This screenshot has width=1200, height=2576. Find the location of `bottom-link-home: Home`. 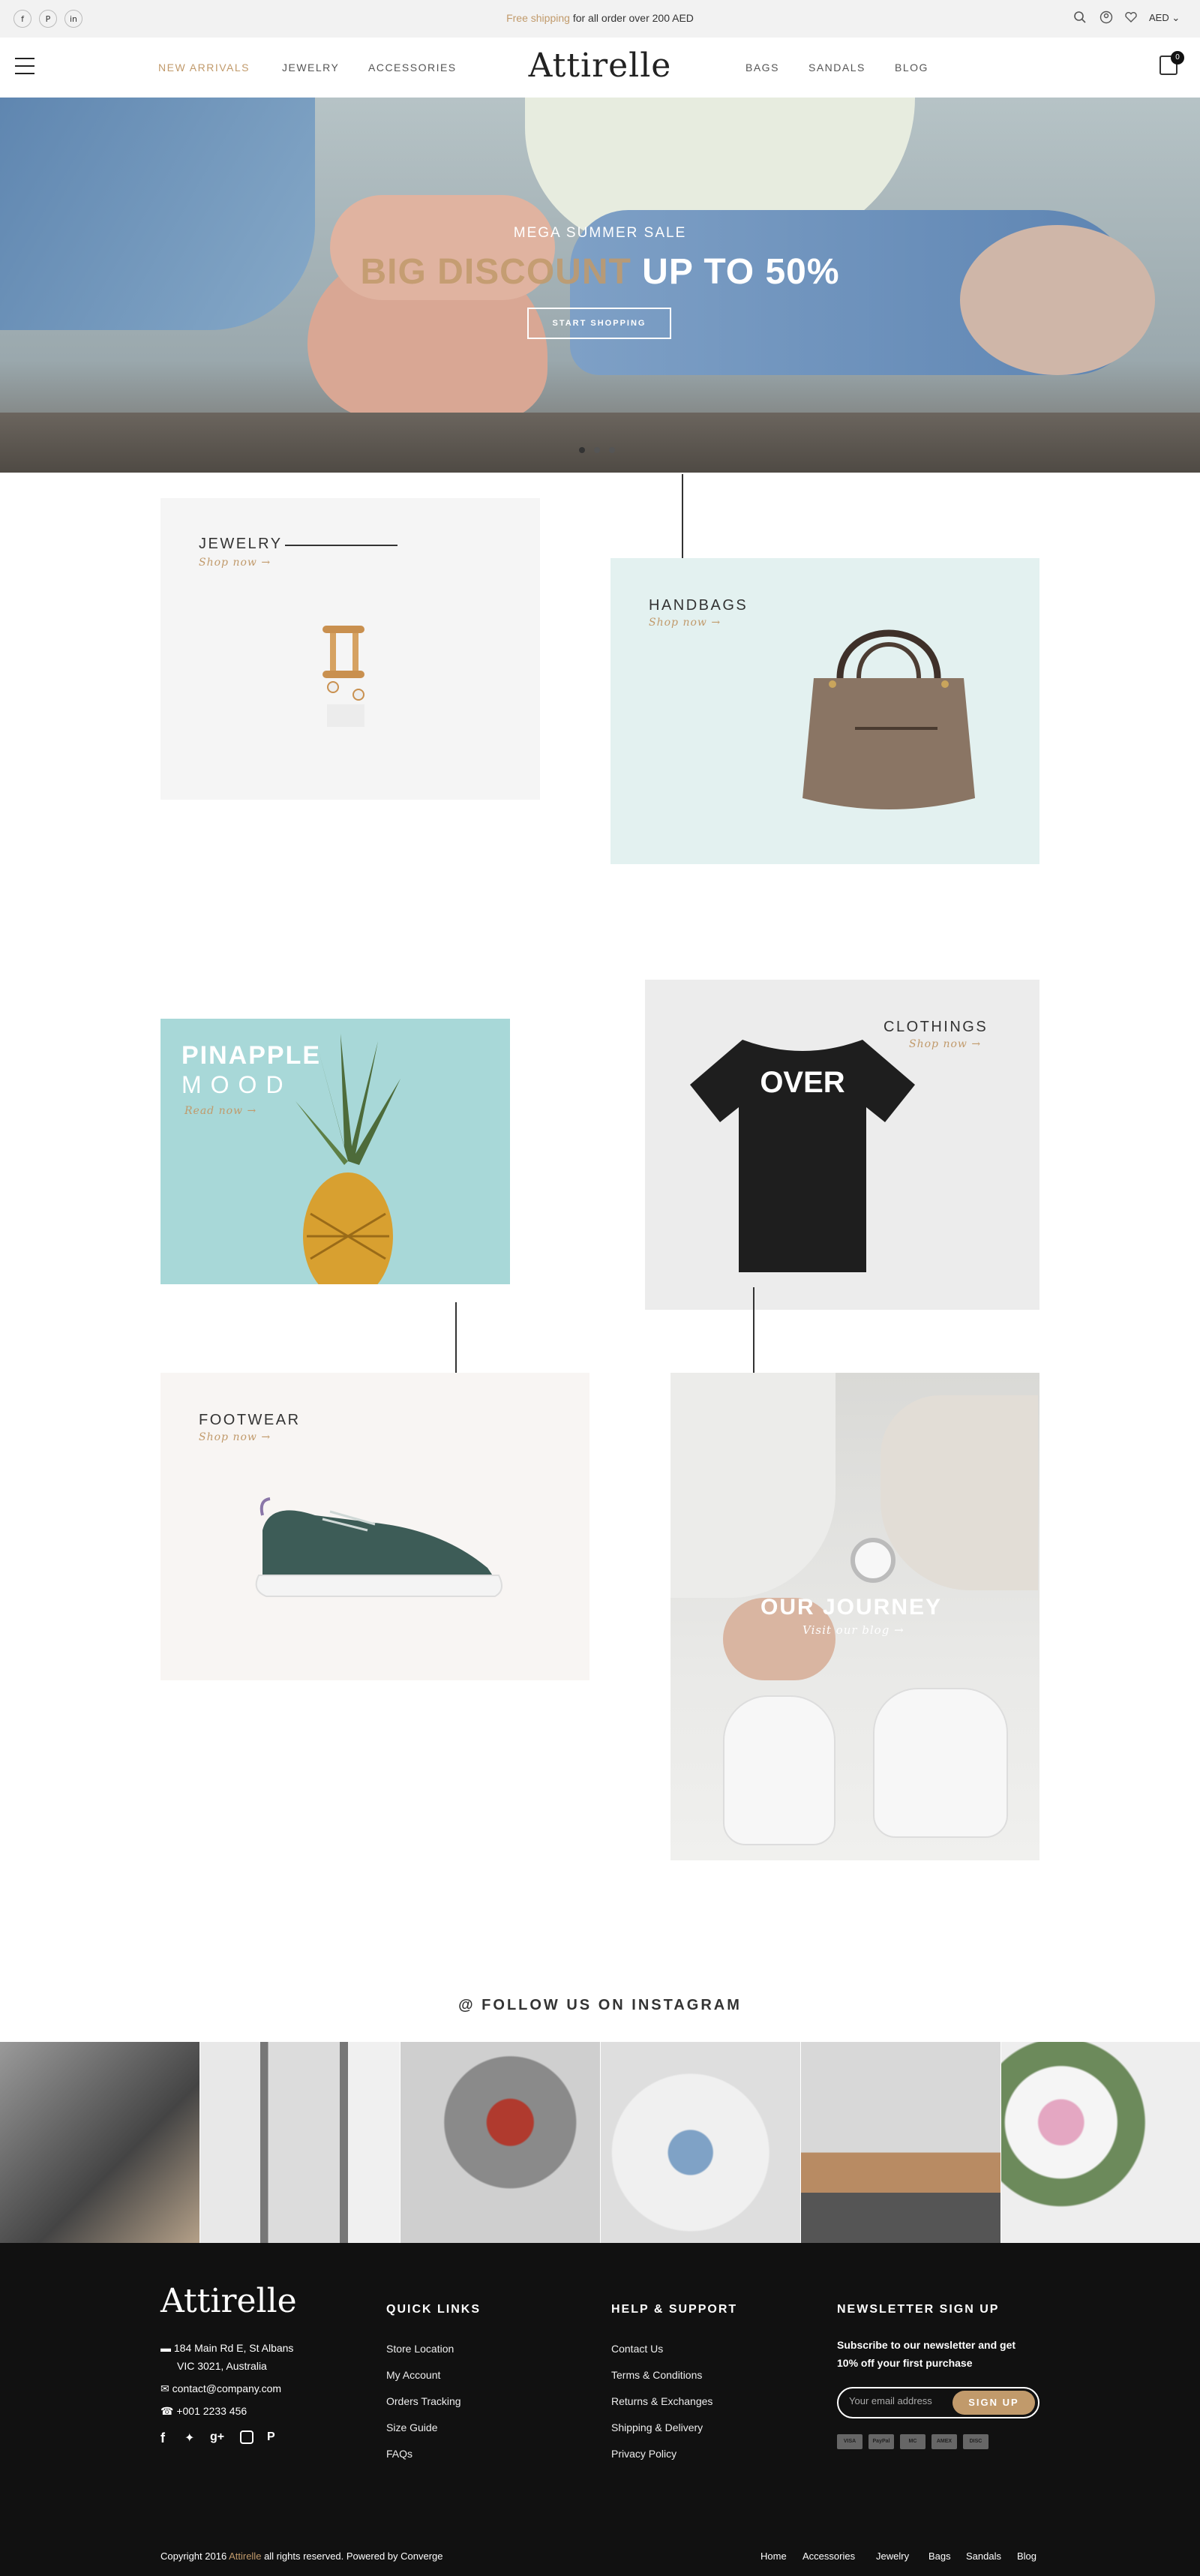

bottom-link-home: Home is located at coordinates (773, 2556).